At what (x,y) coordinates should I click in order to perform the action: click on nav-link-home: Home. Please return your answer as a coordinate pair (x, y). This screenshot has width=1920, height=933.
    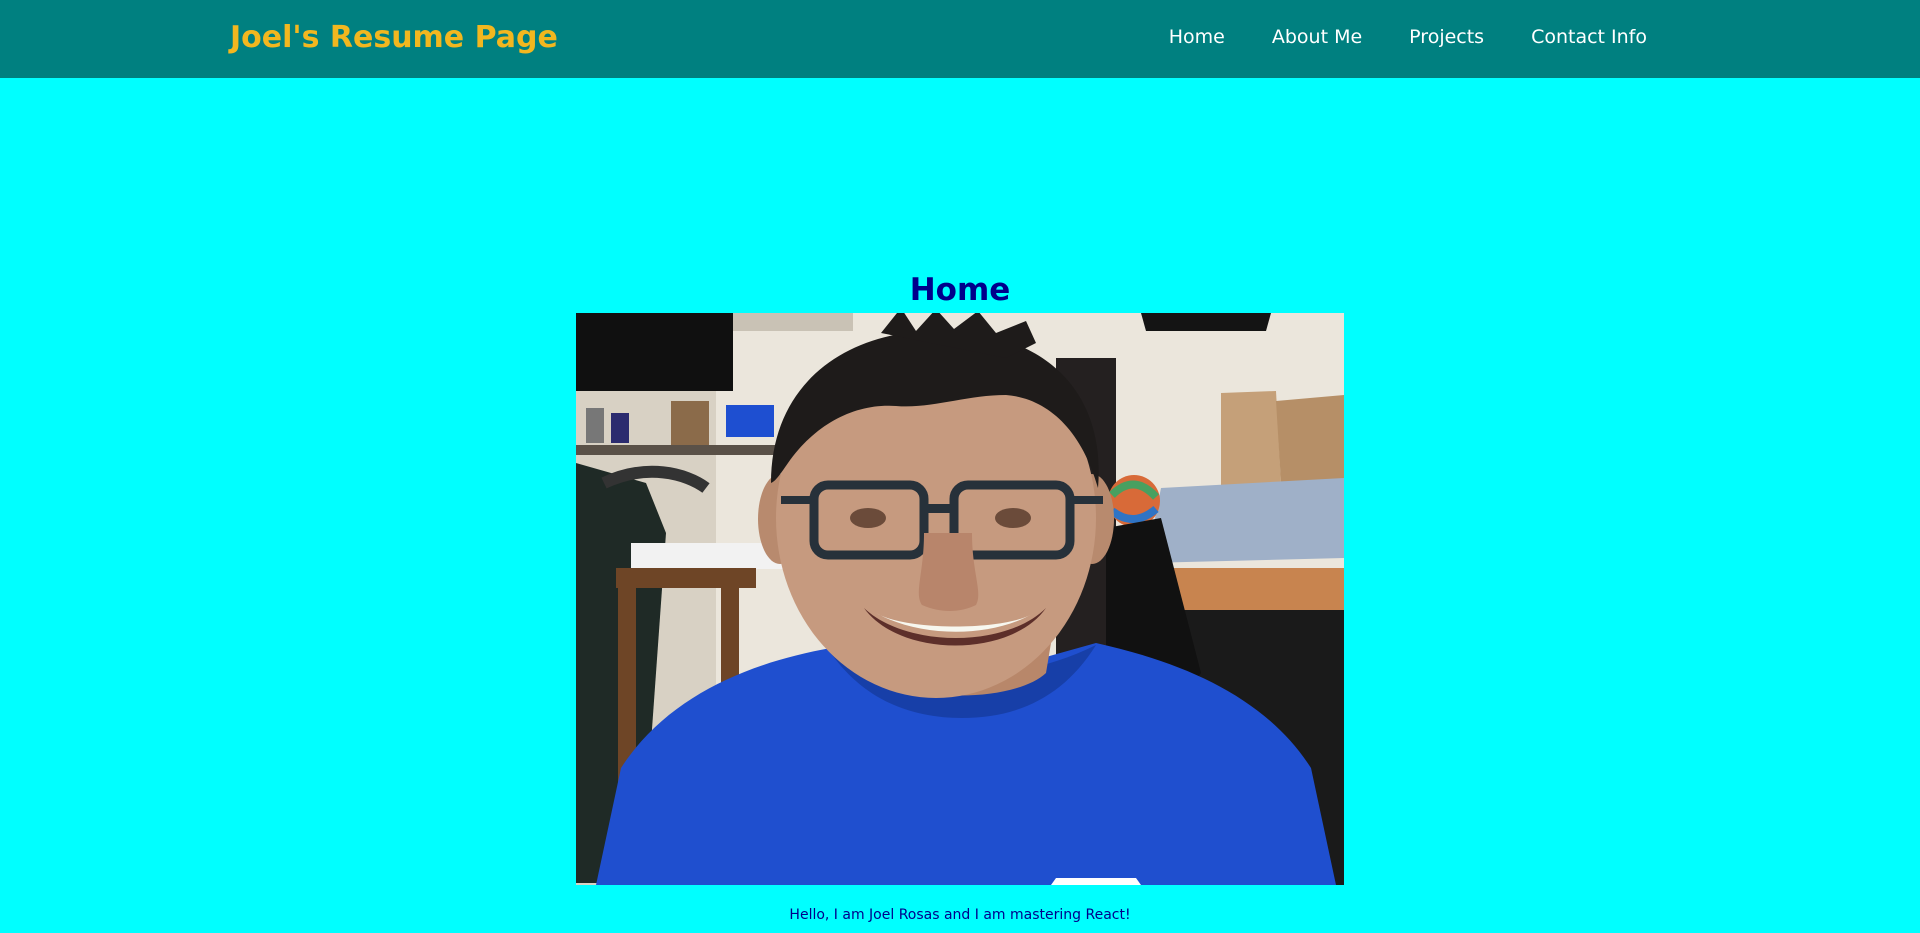
    Looking at the image, I should click on (1197, 37).